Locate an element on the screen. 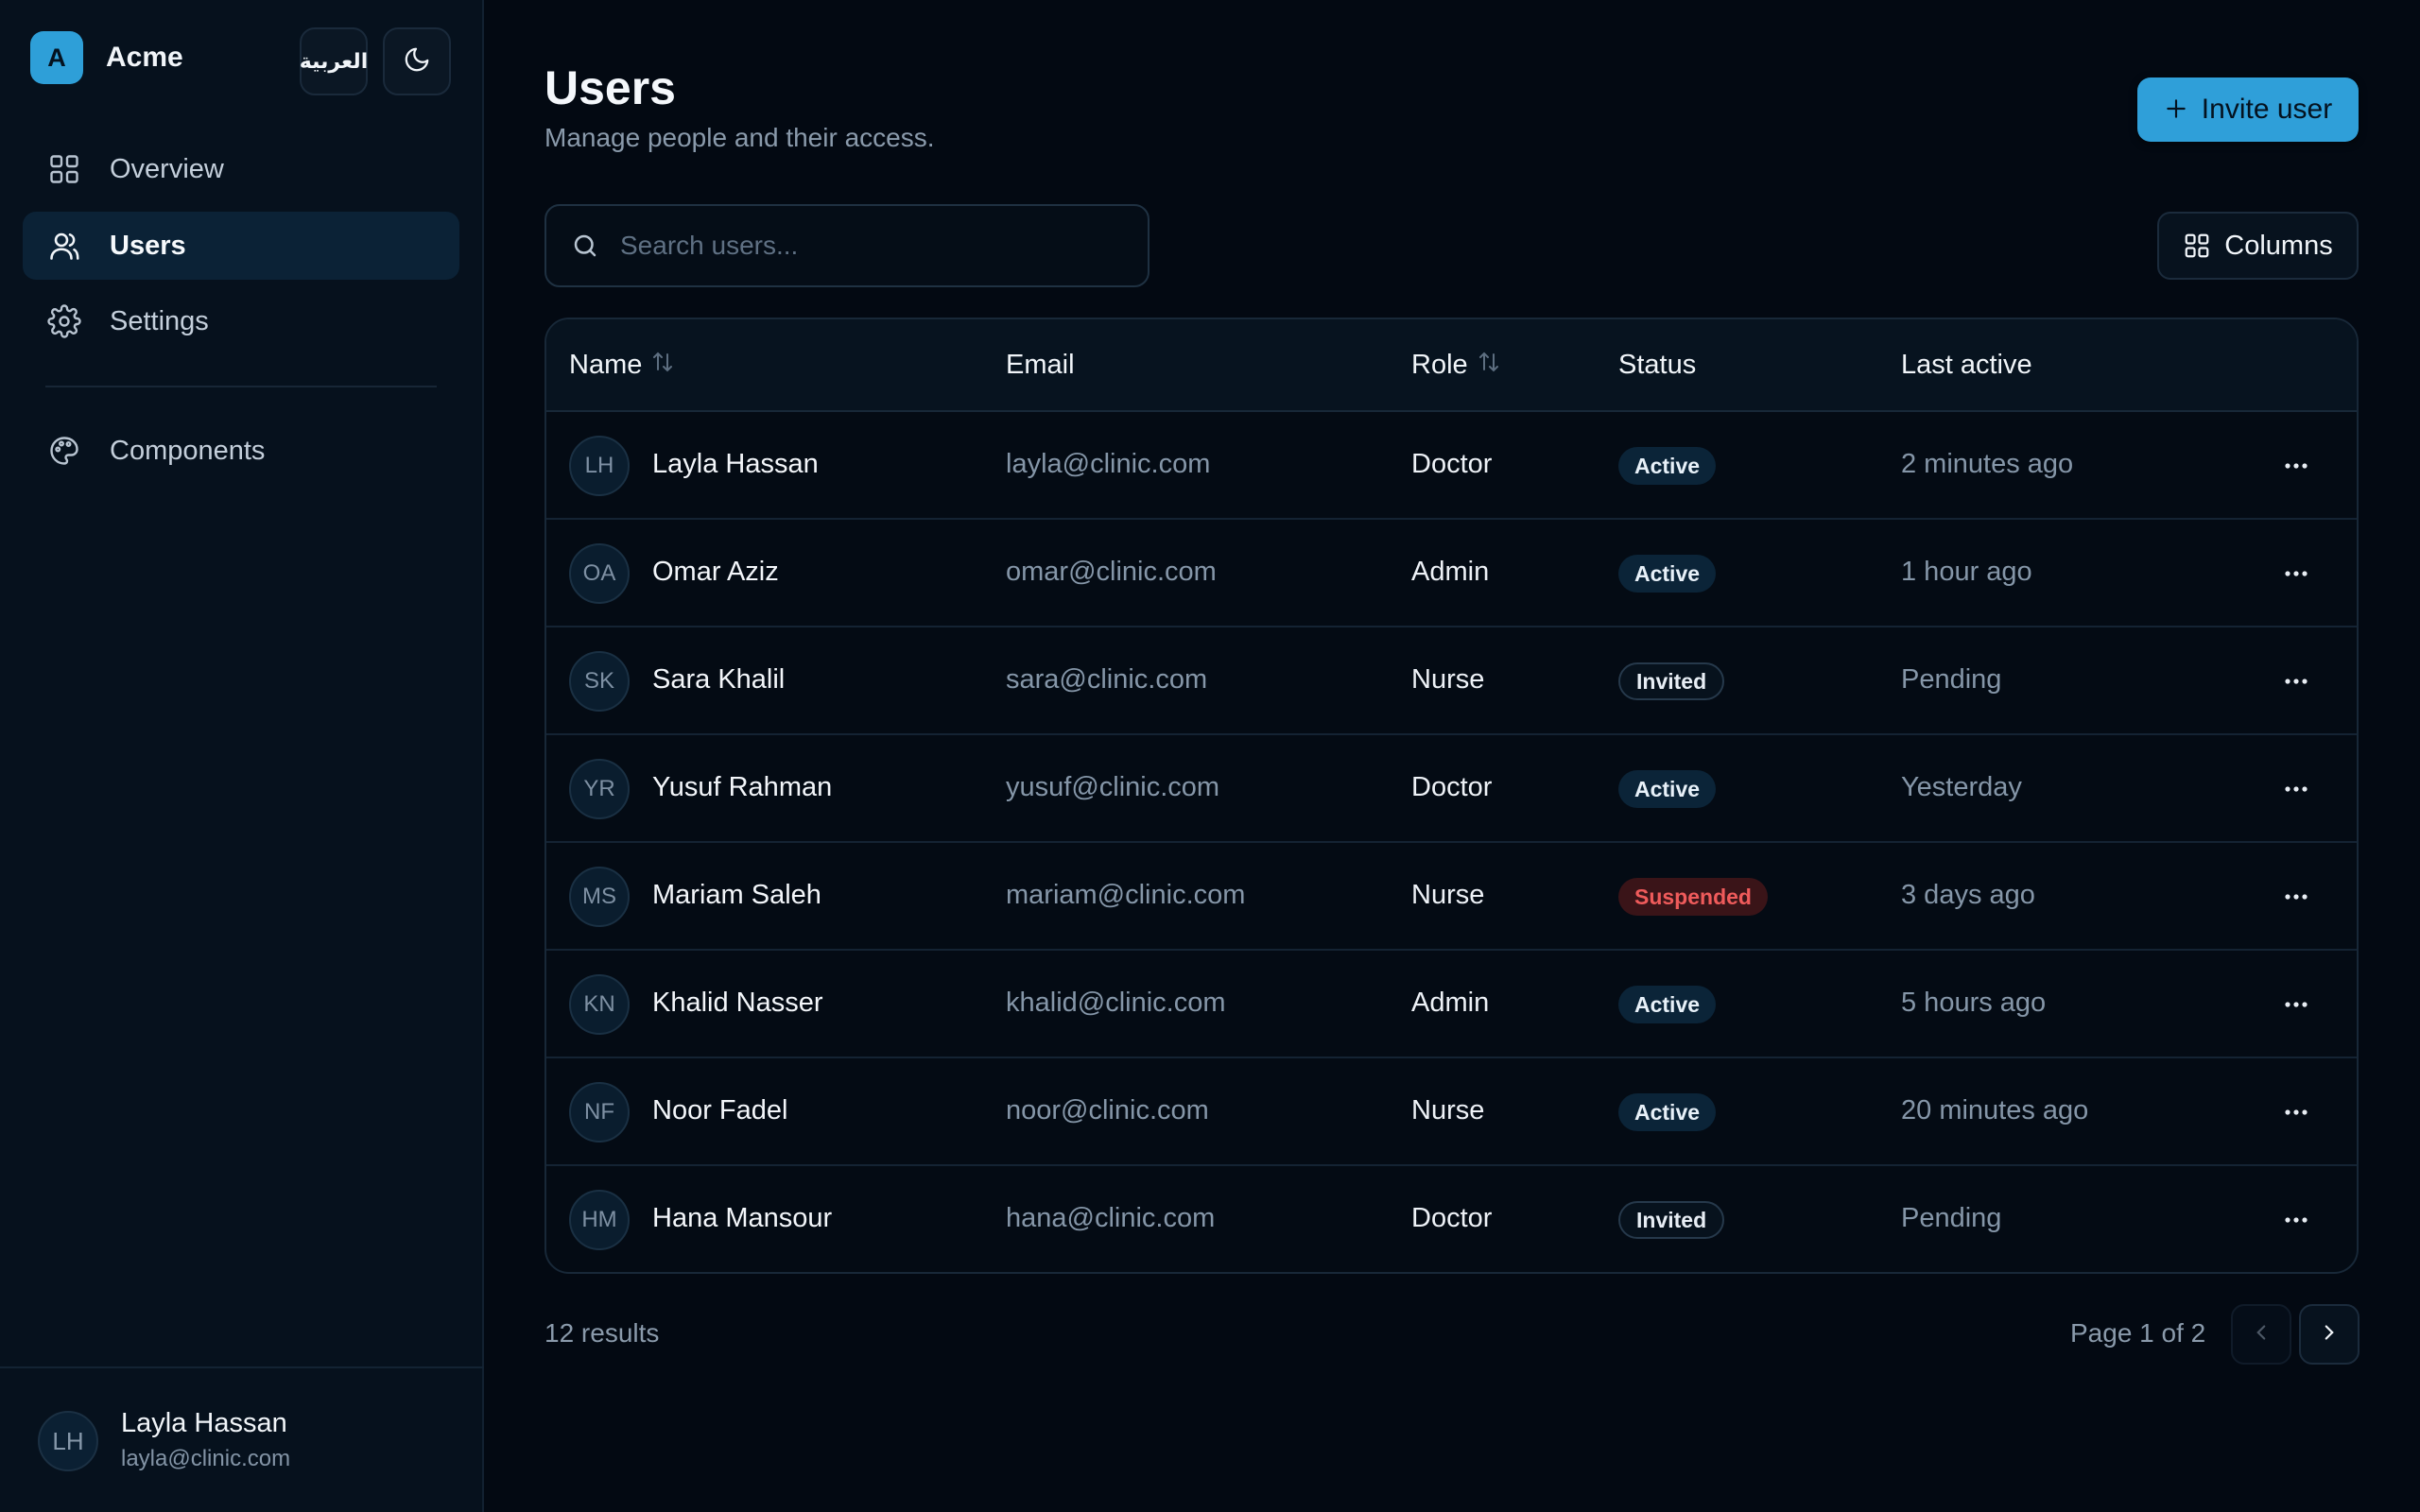  avatar: SK is located at coordinates (600, 681).